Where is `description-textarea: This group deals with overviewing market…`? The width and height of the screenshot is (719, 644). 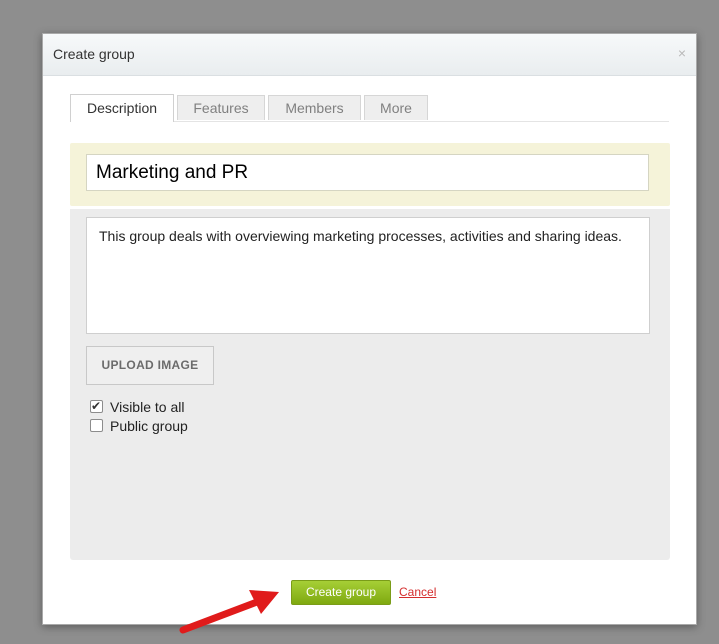
description-textarea: This group deals with overviewing market… is located at coordinates (368, 275).